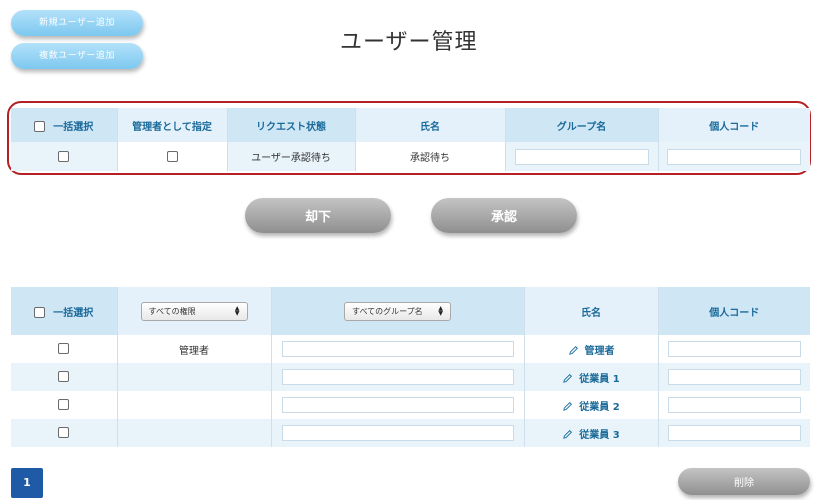 The image size is (822, 500). I want to click on user-list-header-row: 一括選択 すべての権限 ▲ ▼ すべてのグループ名 ▲ ▼ 氏名 個人コード, so click(410, 311).